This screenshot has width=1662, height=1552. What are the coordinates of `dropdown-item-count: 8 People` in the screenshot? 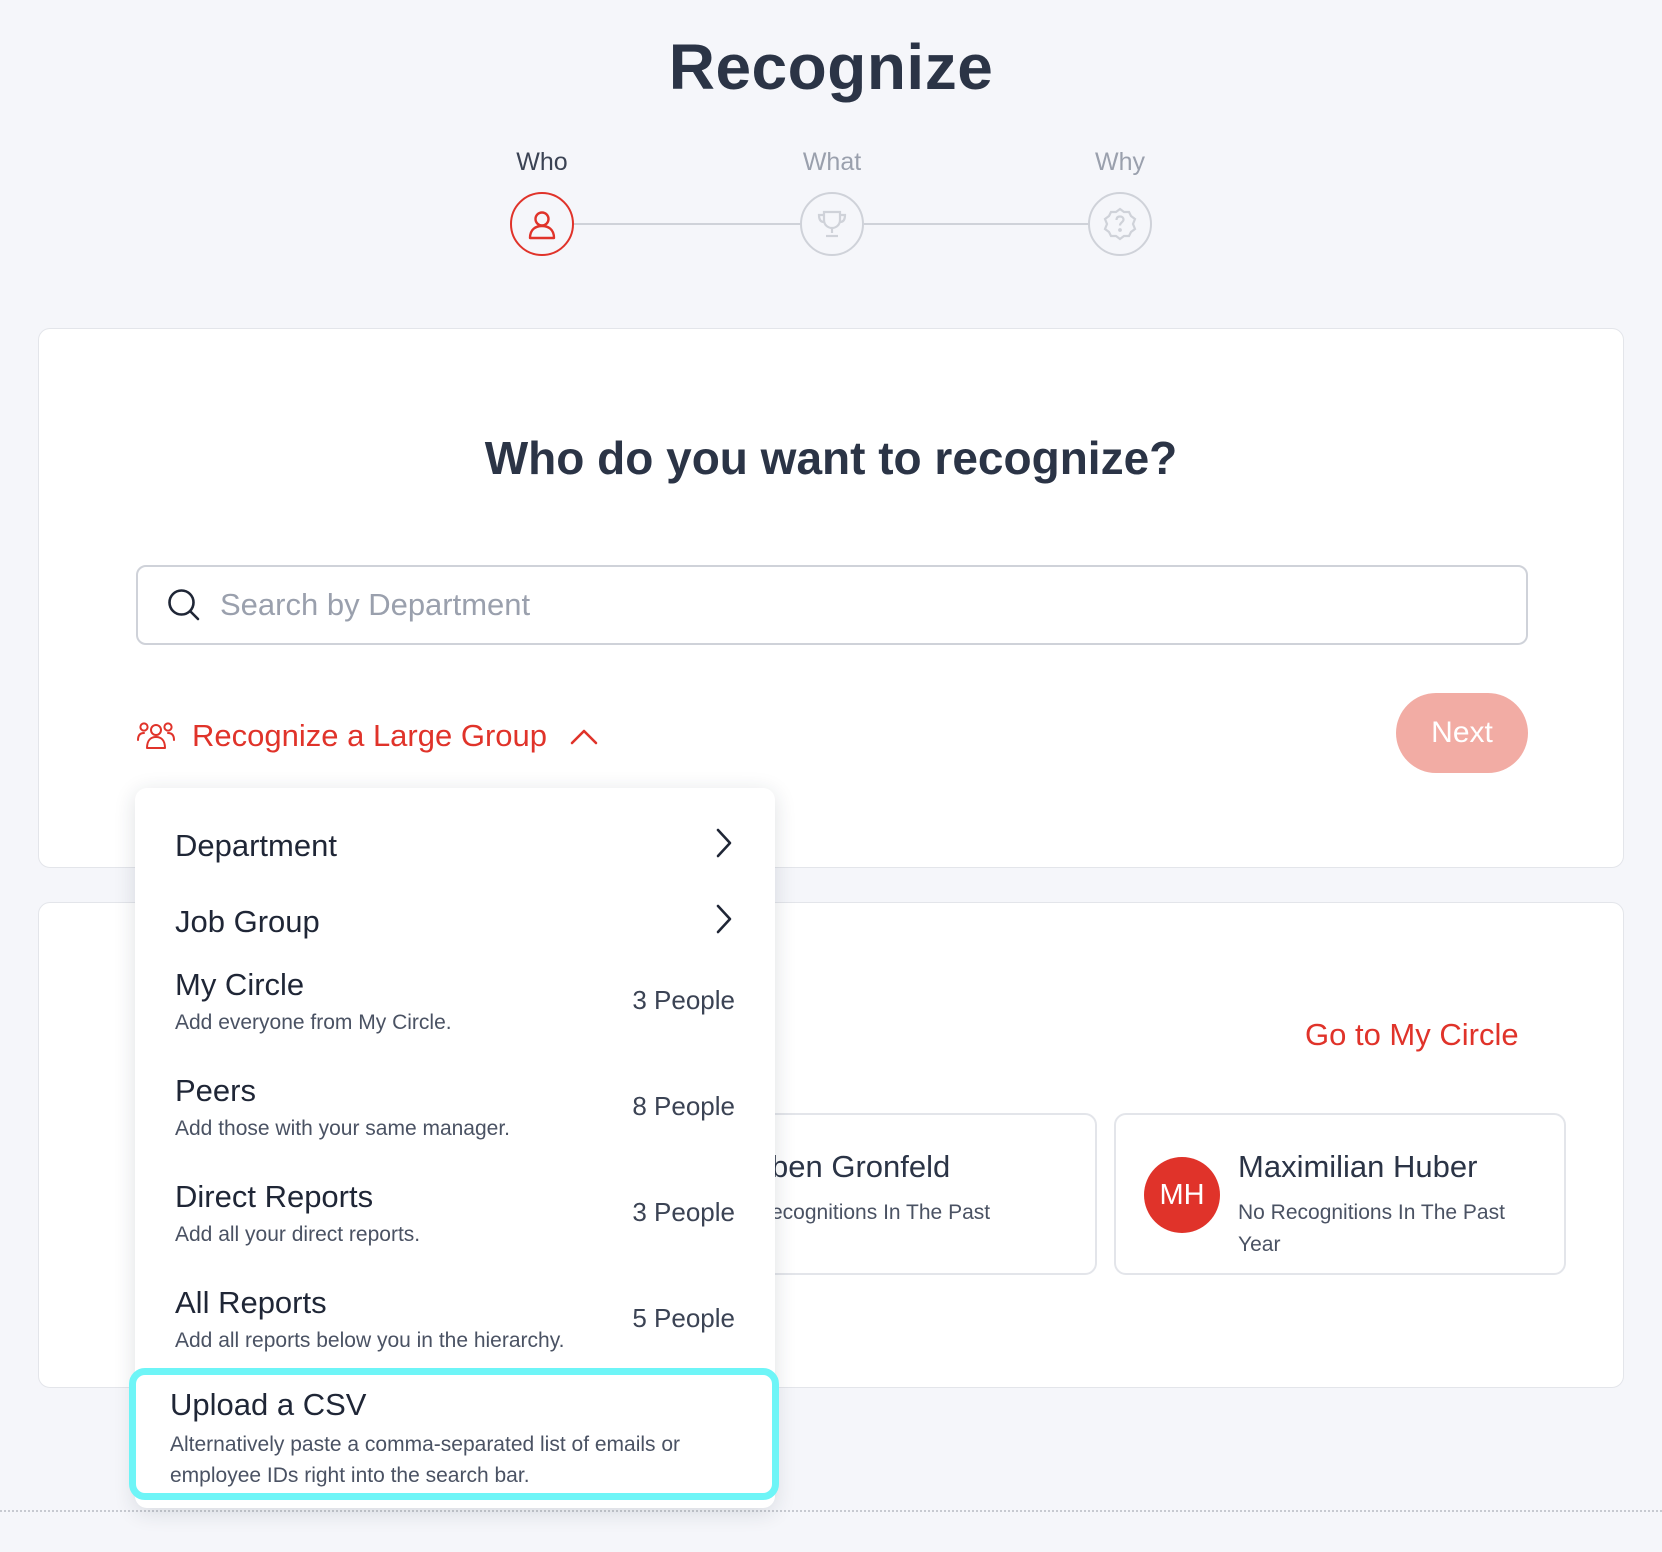 It's located at (683, 1106).